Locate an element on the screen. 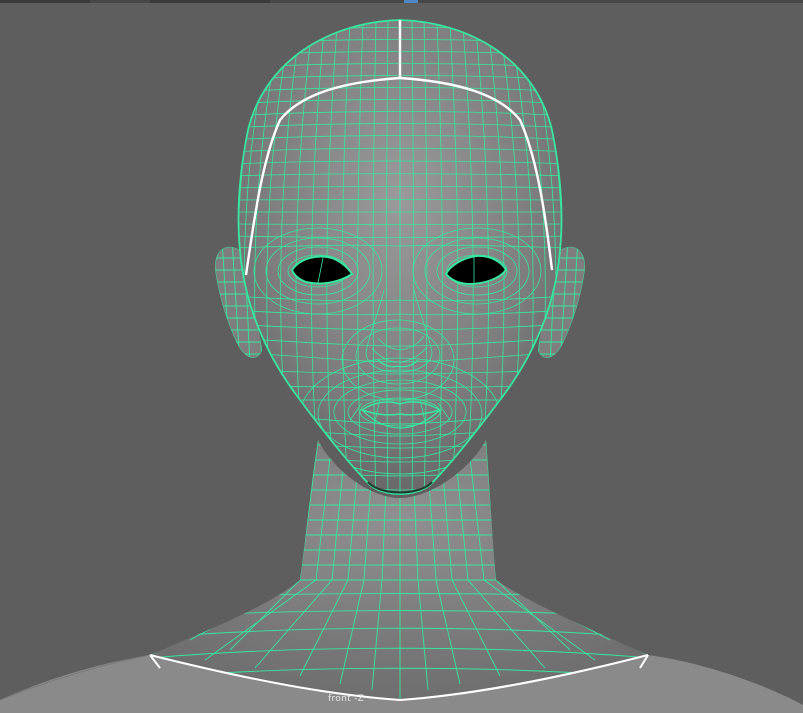  camera-name-label: front -Z is located at coordinates (346, 699).